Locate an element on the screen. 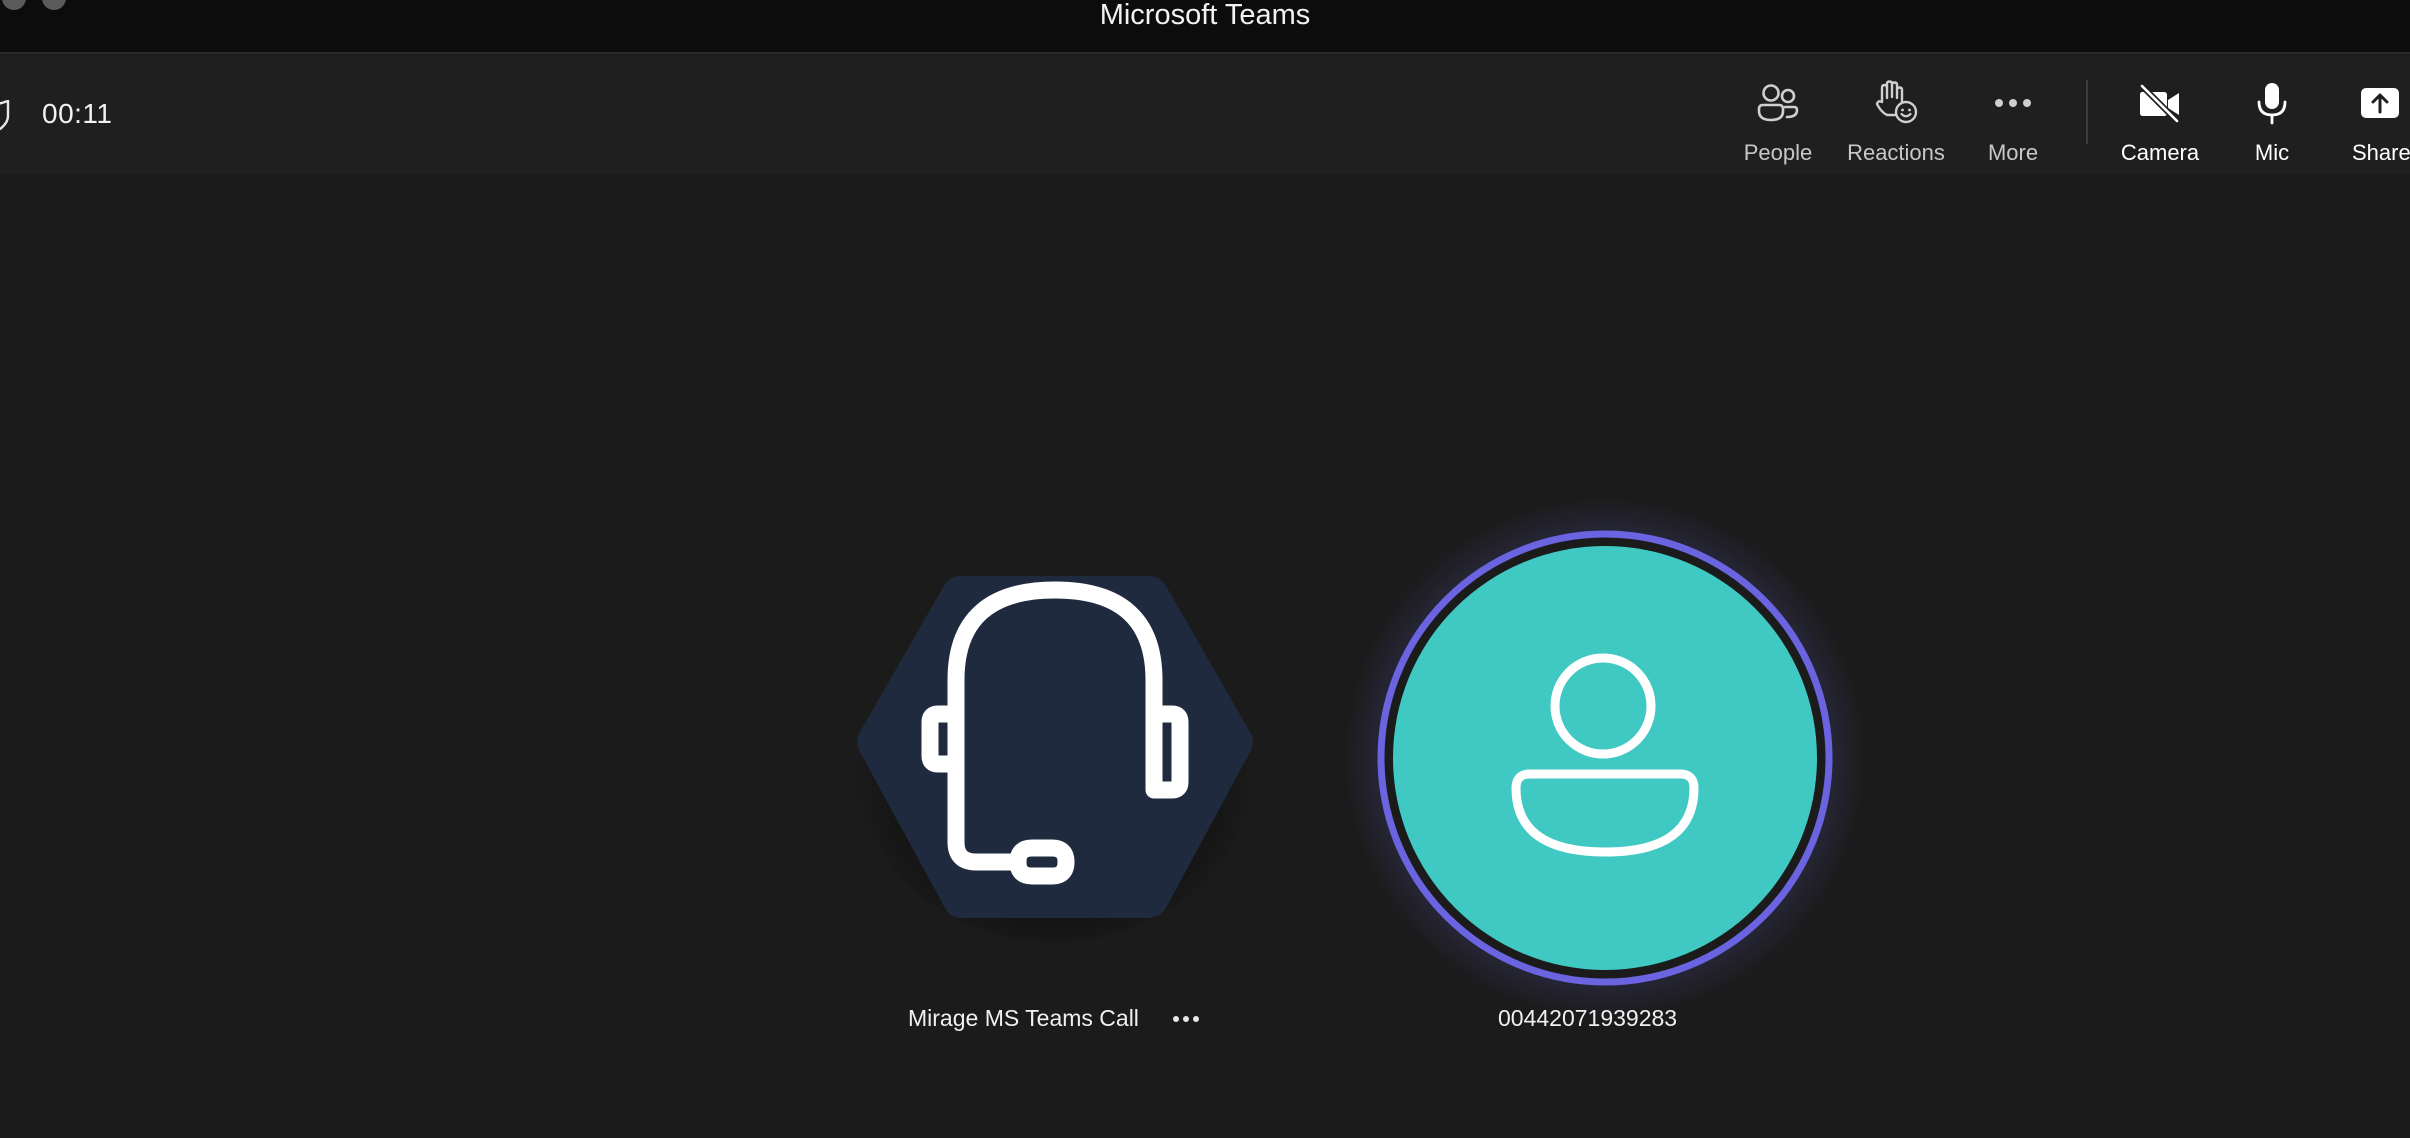  ellipsis-icon is located at coordinates (2013, 103).